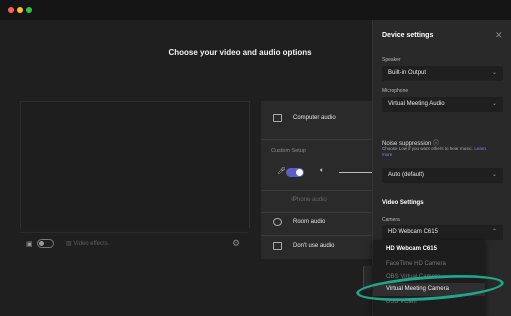 This screenshot has width=511, height=316. Describe the element at coordinates (494, 232) in the screenshot. I see `chevron-up-icon: ⌃` at that location.